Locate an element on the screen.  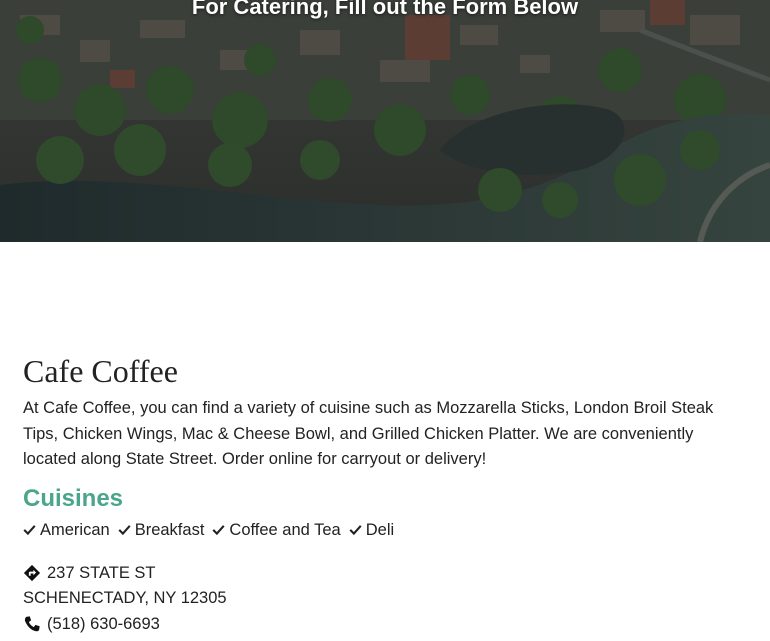
cuisine-list: American Breakfast Coffee and Tea Deli is located at coordinates (383, 530).